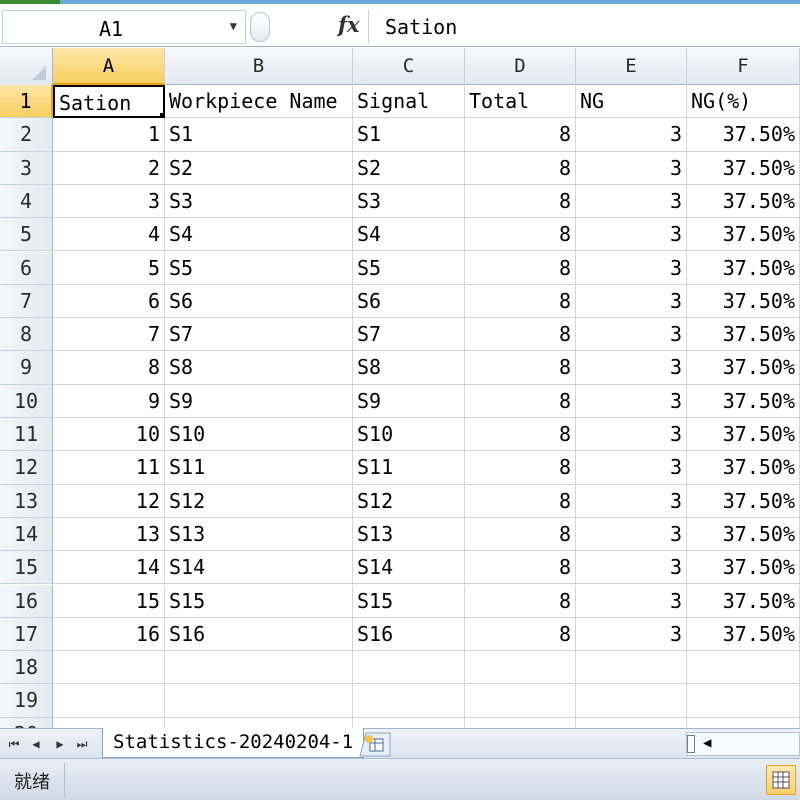  Describe the element at coordinates (520, 435) in the screenshot. I see `cell-d11: 8` at that location.